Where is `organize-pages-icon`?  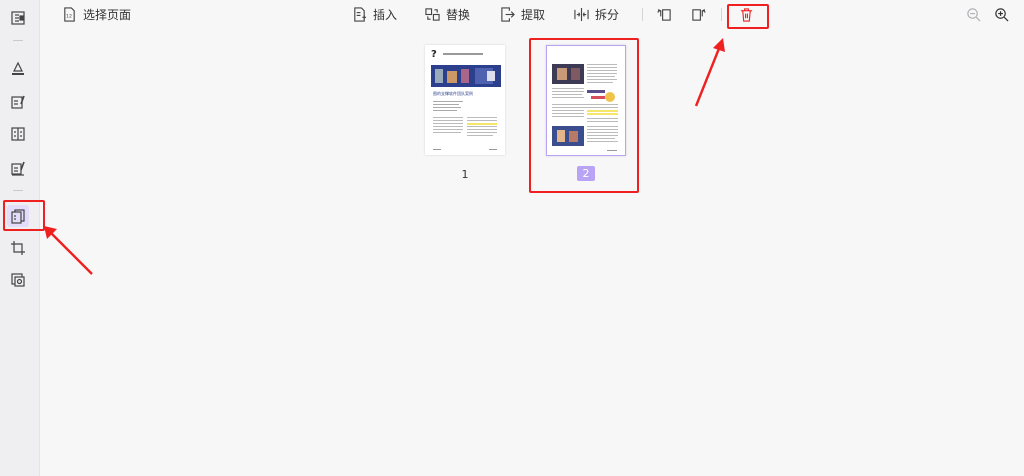
organize-pages-icon is located at coordinates (18, 216).